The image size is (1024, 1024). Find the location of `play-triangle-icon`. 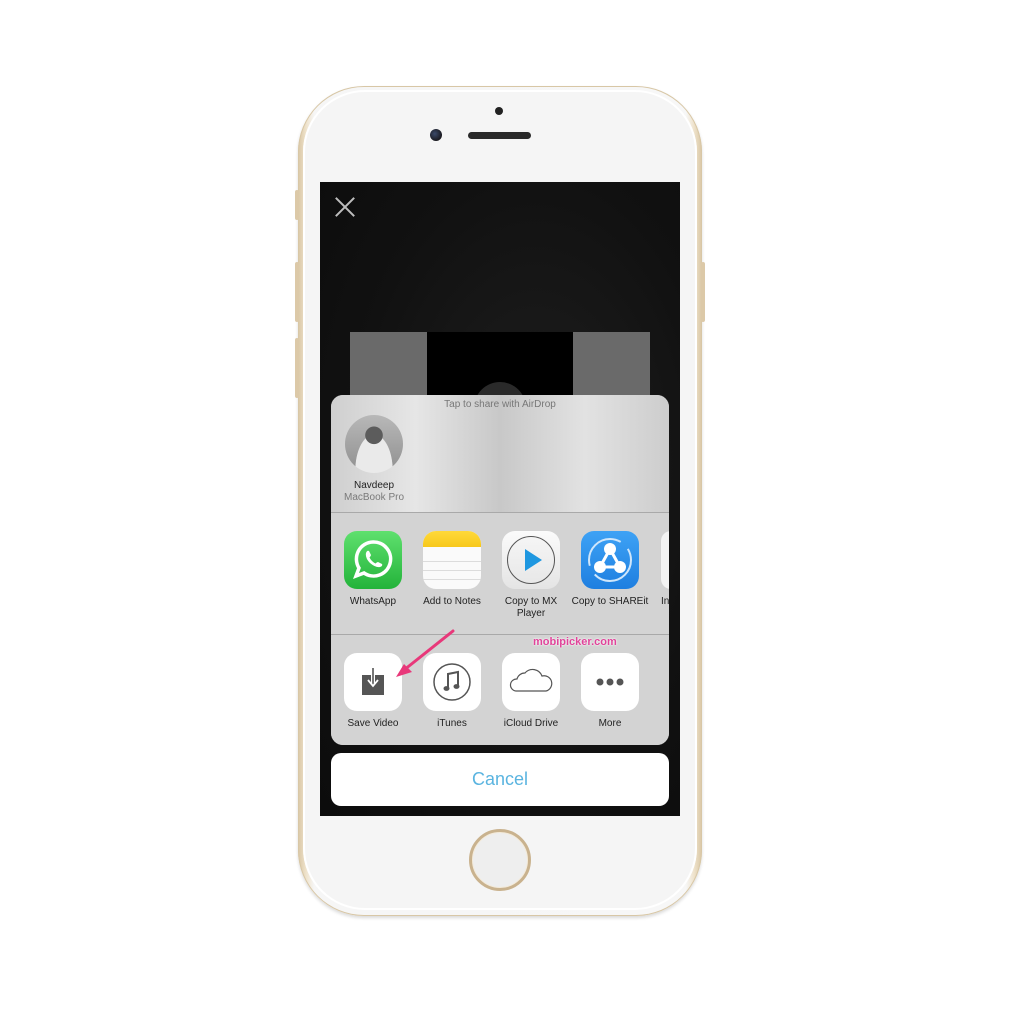

play-triangle-icon is located at coordinates (533, 560).